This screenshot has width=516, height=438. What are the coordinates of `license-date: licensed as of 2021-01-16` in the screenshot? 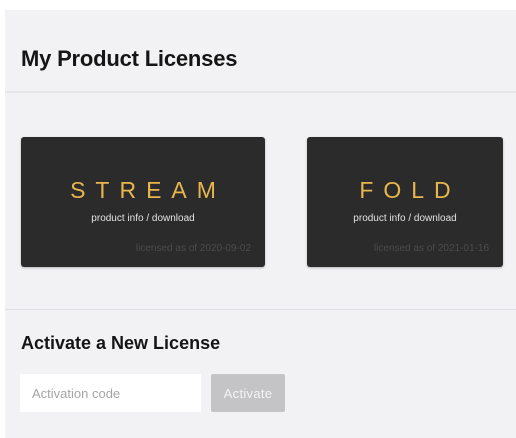 It's located at (431, 248).